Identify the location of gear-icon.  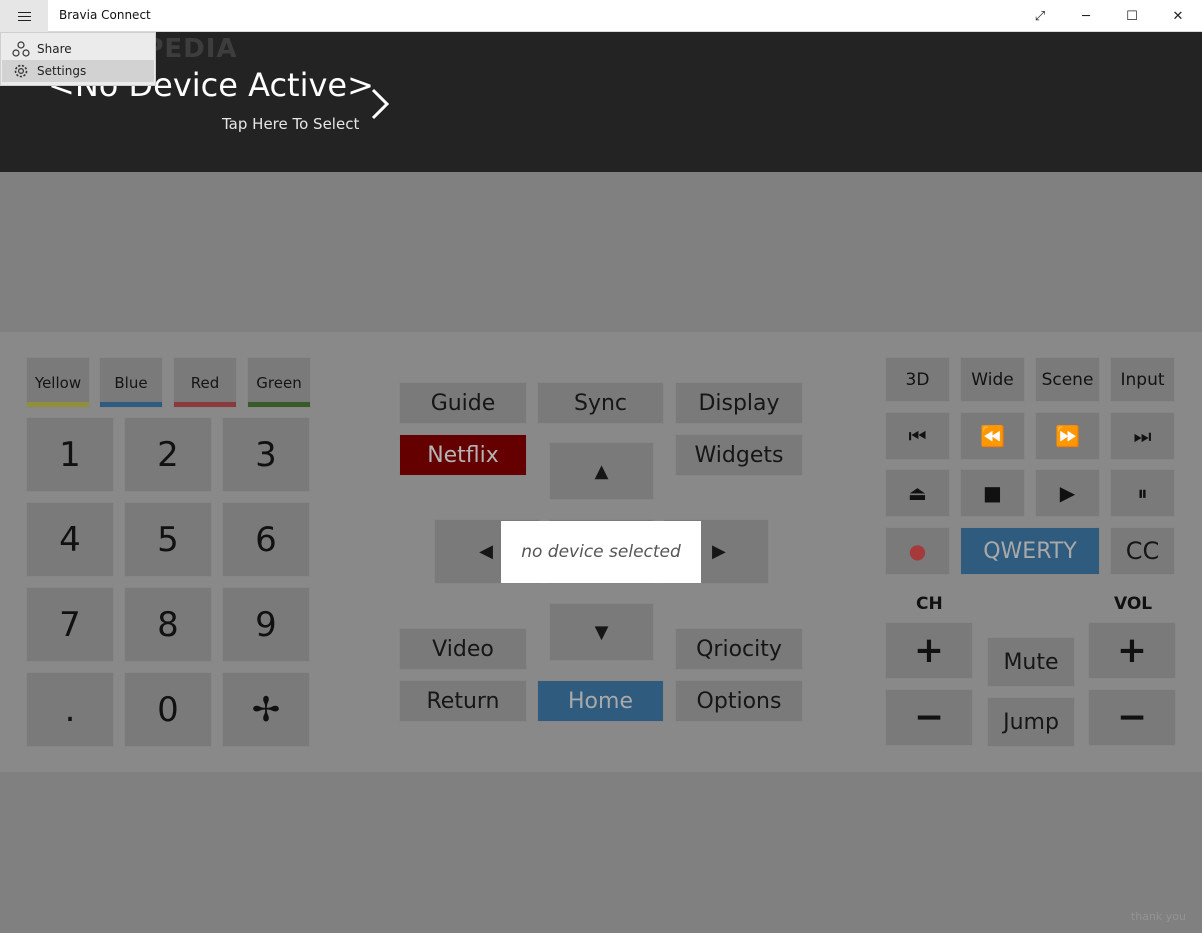
(21, 71).